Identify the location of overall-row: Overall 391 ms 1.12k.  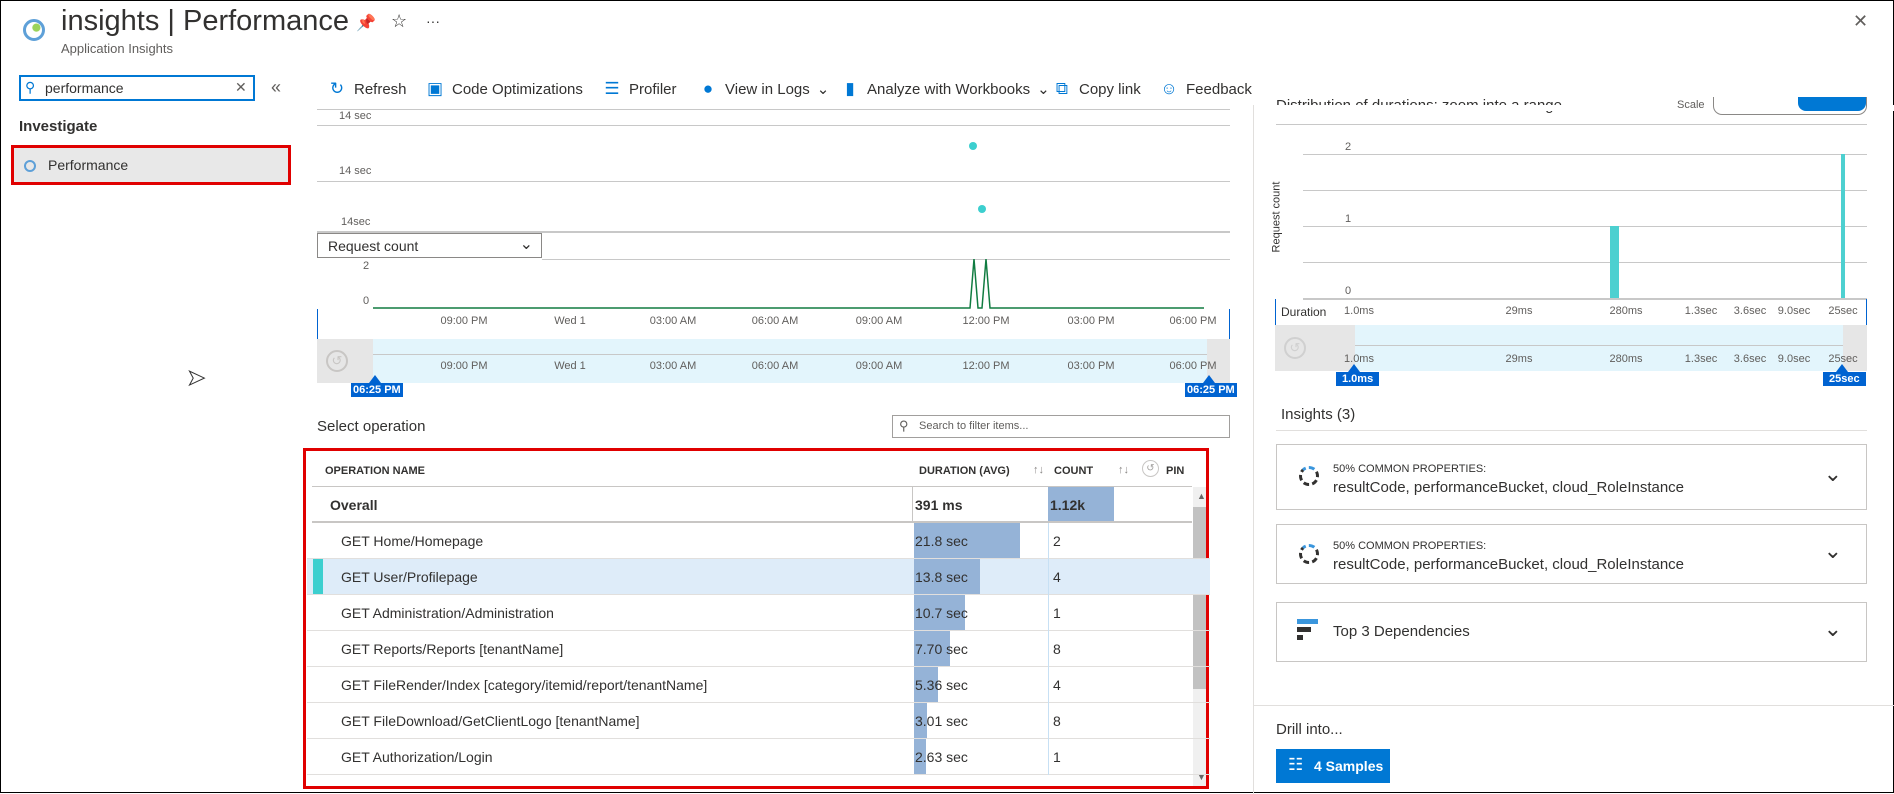
(752, 505).